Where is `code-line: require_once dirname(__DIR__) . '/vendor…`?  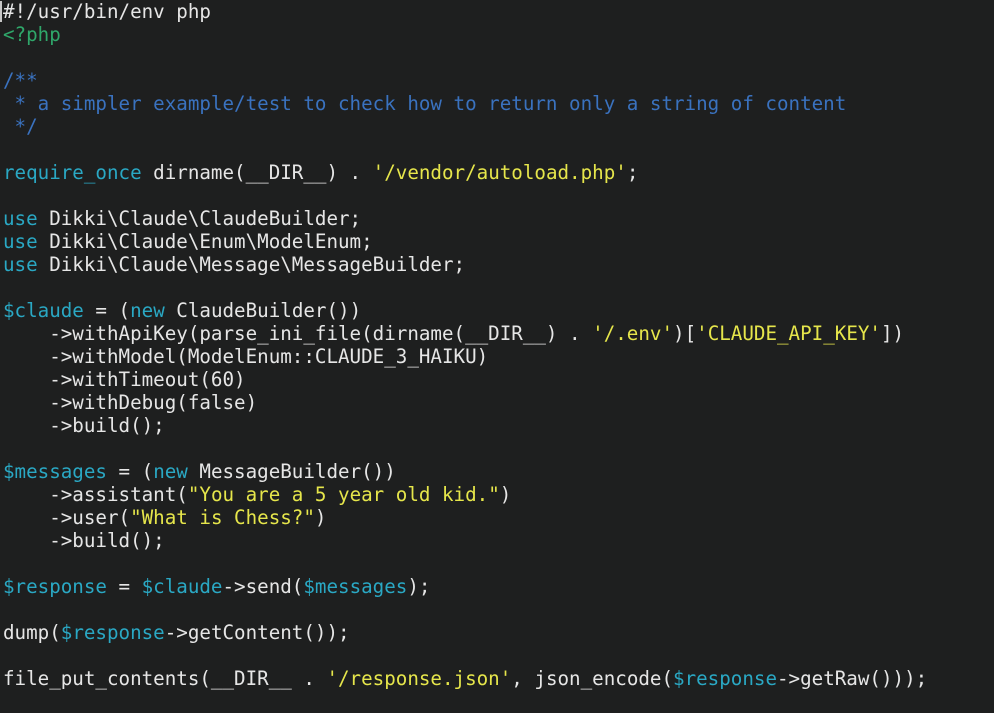
code-line: require_once dirname(__DIR__) . '/vendor… is located at coordinates (497, 172).